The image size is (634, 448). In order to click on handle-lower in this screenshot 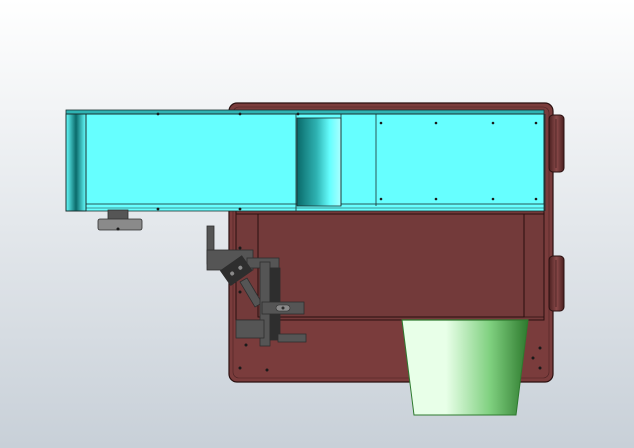, I will do `click(556, 283)`.